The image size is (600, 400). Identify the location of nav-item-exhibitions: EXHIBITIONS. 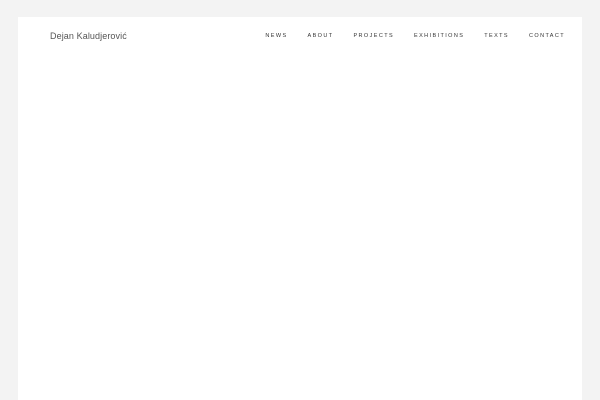
(439, 36).